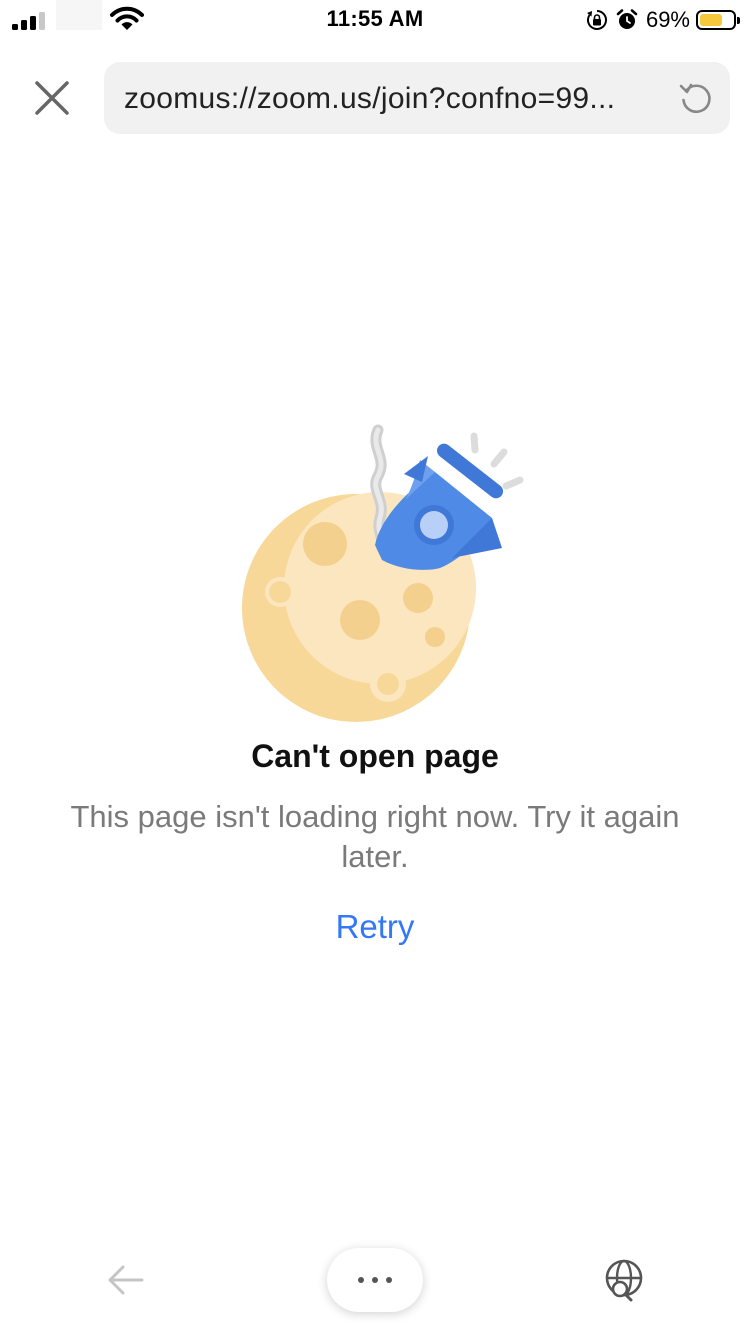 This screenshot has height=1334, width=750. What do you see at coordinates (627, 19) in the screenshot?
I see `alarm-icon` at bounding box center [627, 19].